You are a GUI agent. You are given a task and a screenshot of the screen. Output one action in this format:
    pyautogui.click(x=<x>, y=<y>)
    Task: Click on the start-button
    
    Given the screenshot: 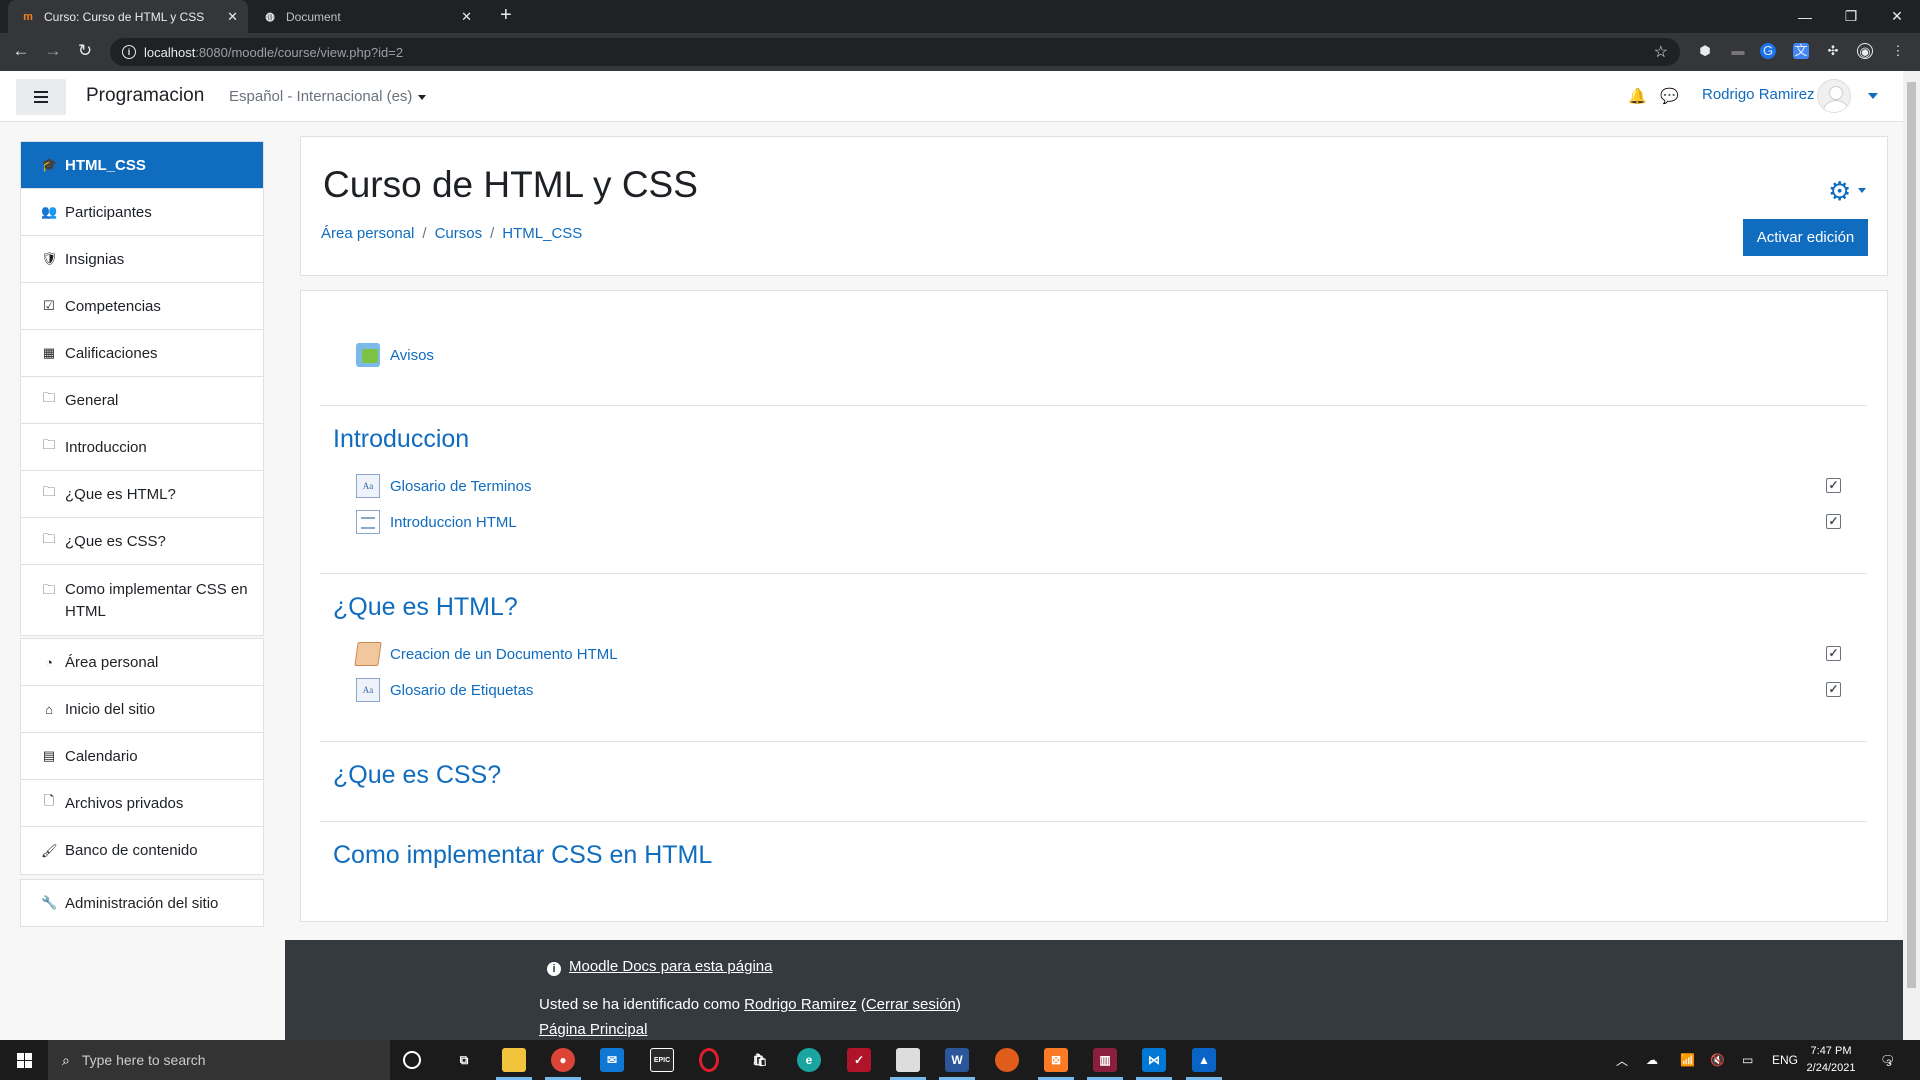 What is the action you would take?
    pyautogui.click(x=24, y=1060)
    